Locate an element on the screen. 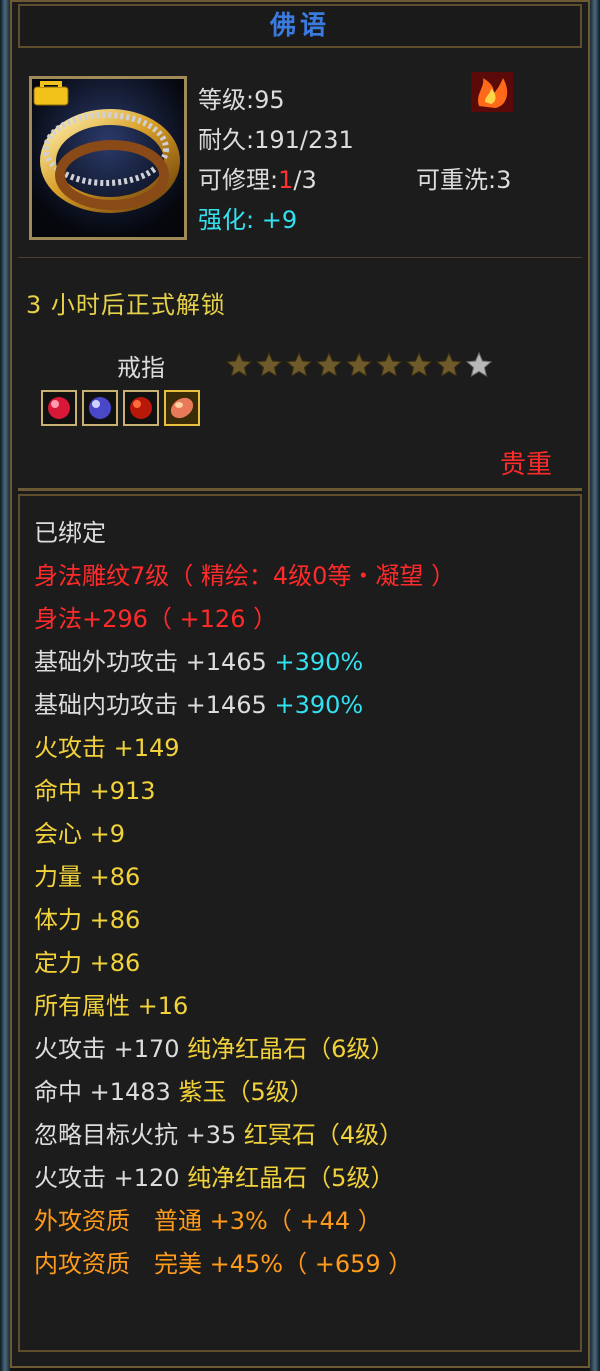  attribute-text: 火攻击 +170 is located at coordinates (111, 1049).